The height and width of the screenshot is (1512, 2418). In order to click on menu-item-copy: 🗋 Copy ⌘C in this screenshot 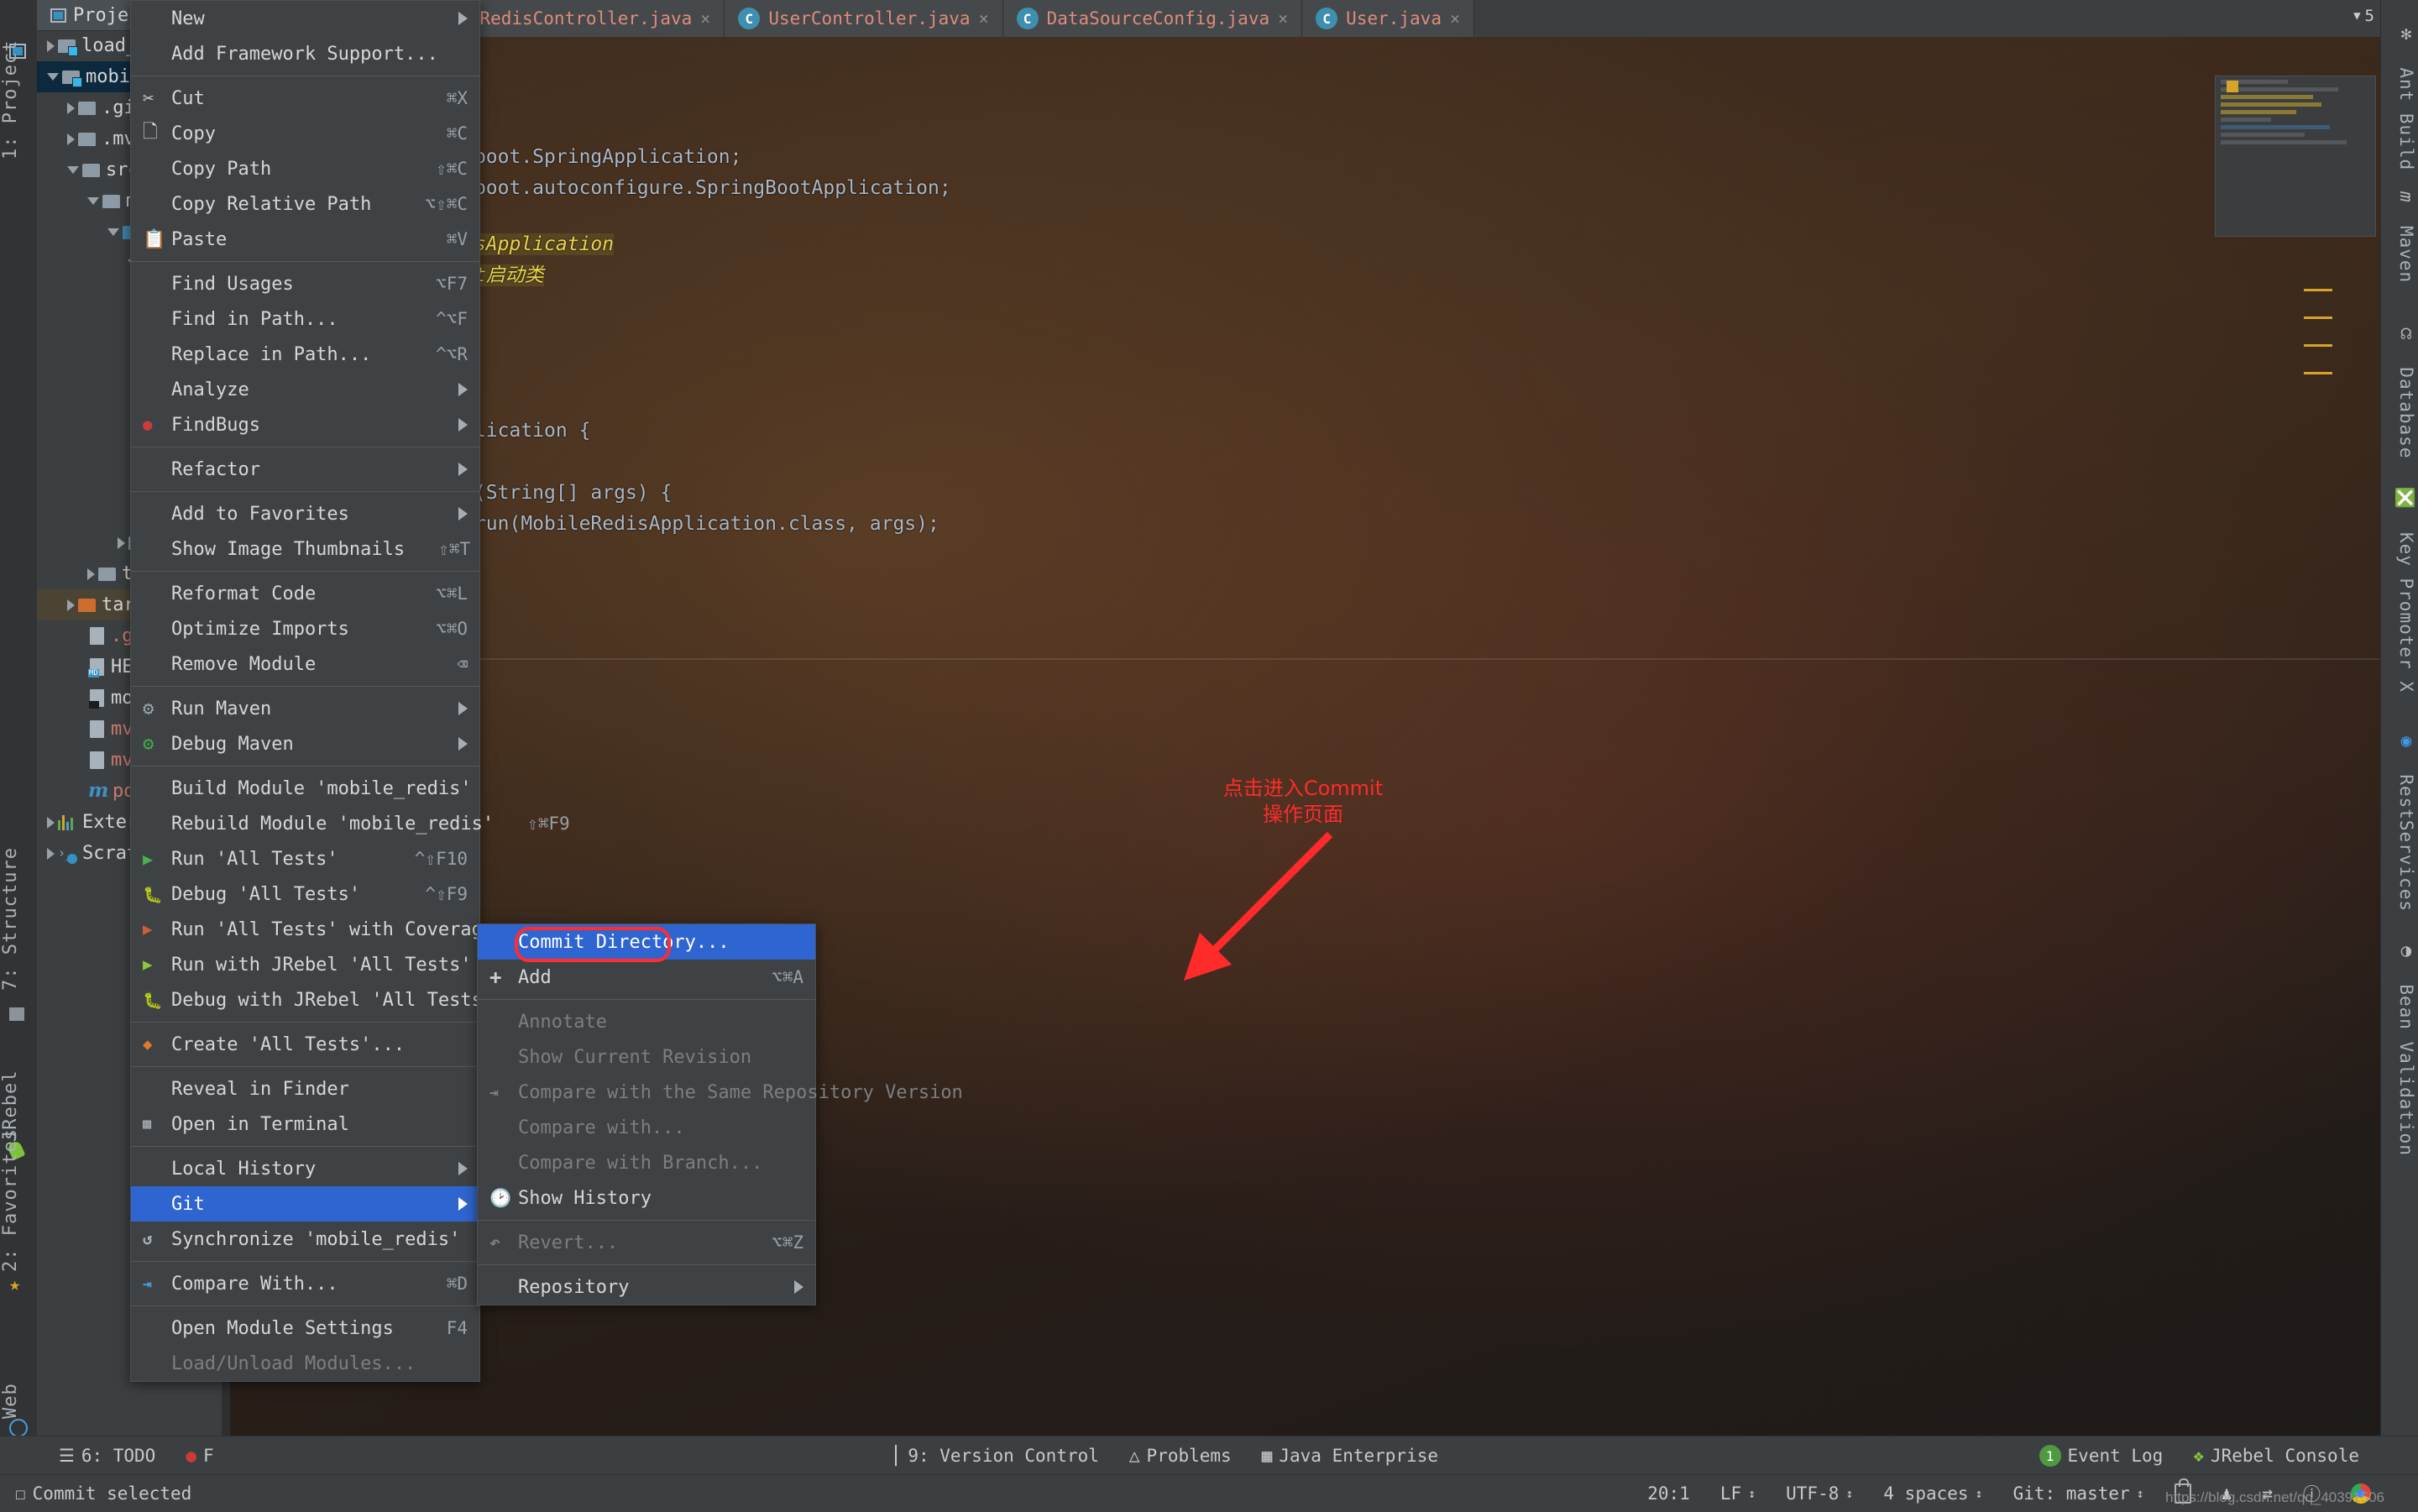, I will do `click(305, 133)`.